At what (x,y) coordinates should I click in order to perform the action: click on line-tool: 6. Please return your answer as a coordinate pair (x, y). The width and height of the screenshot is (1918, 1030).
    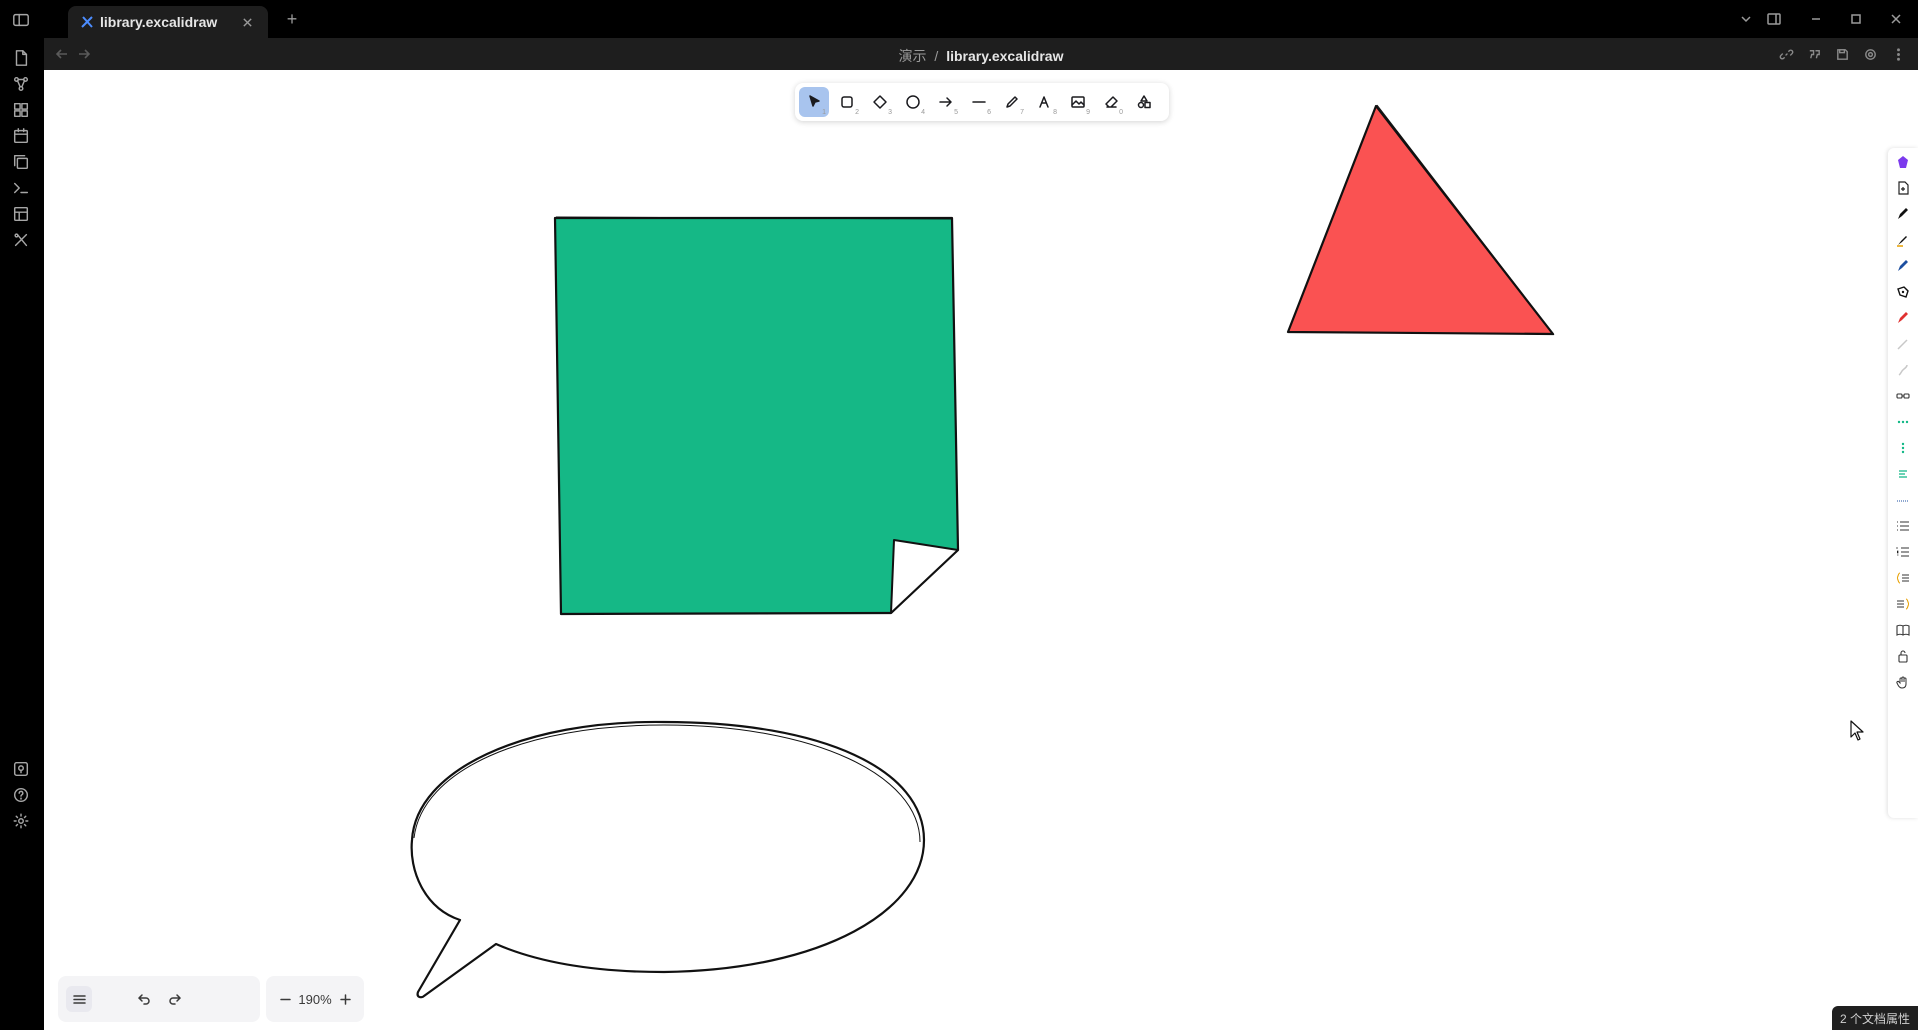
    Looking at the image, I should click on (979, 102).